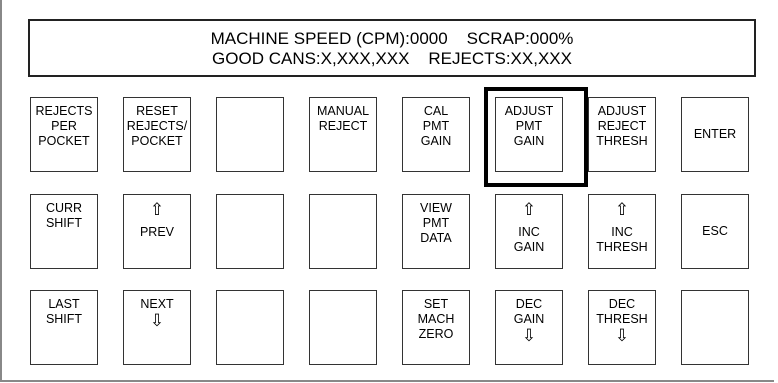  What do you see at coordinates (436, 111) in the screenshot?
I see `btn-label: CAL` at bounding box center [436, 111].